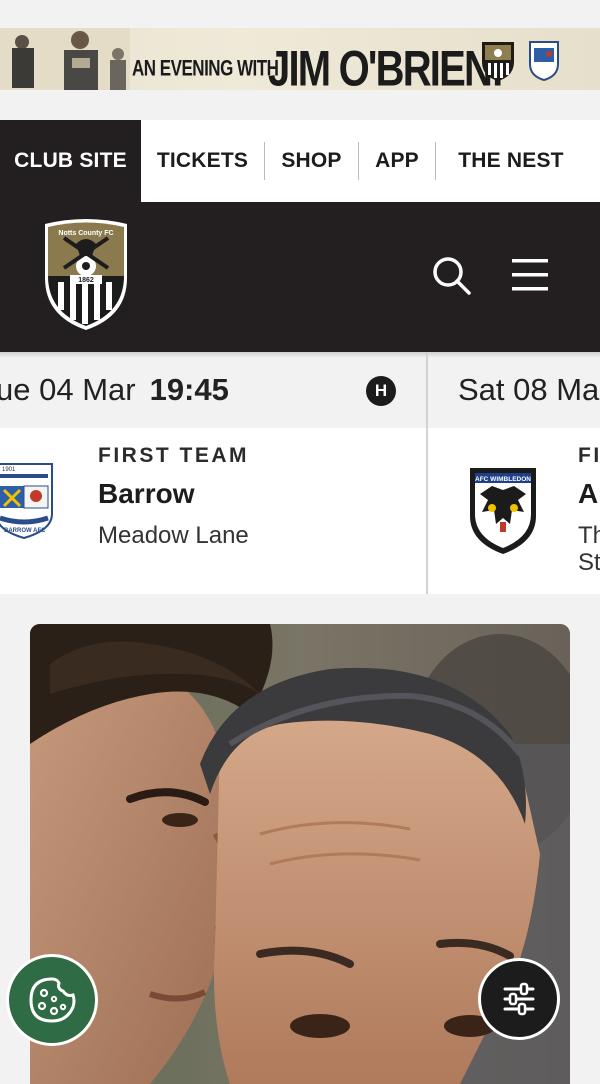 Image resolution: width=600 pixels, height=1084 pixels. I want to click on promo-banner: AN EVENING WITH JIM O'BRIEN!, so click(300, 59).